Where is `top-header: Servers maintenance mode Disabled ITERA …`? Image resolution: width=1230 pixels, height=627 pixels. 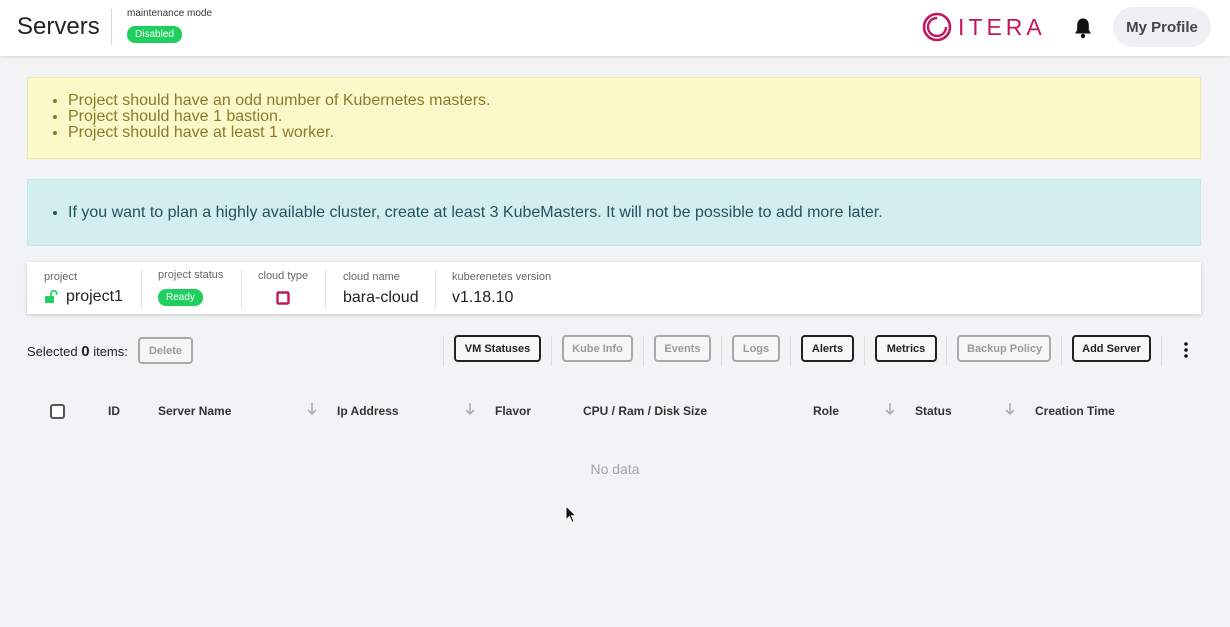
top-header: Servers maintenance mode Disabled ITERA … is located at coordinates (615, 28).